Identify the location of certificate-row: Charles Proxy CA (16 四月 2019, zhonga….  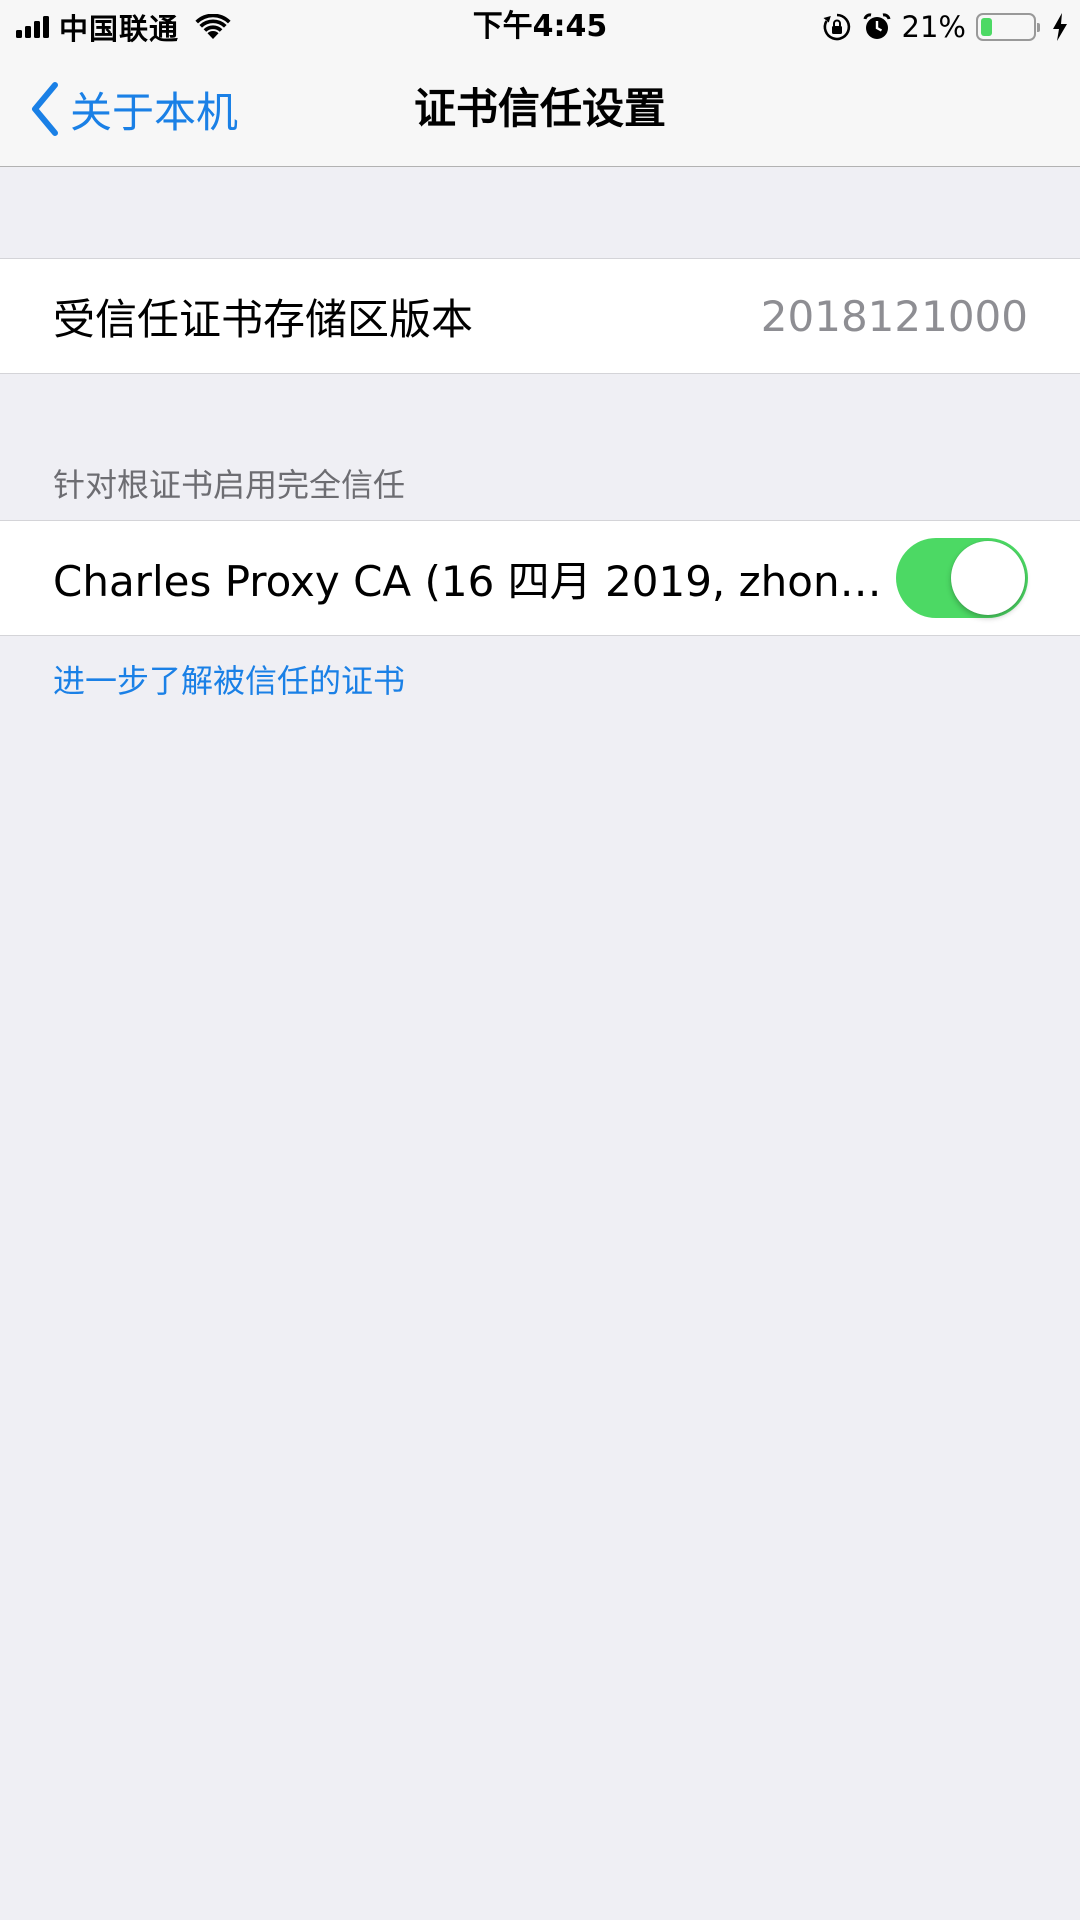
(540, 578).